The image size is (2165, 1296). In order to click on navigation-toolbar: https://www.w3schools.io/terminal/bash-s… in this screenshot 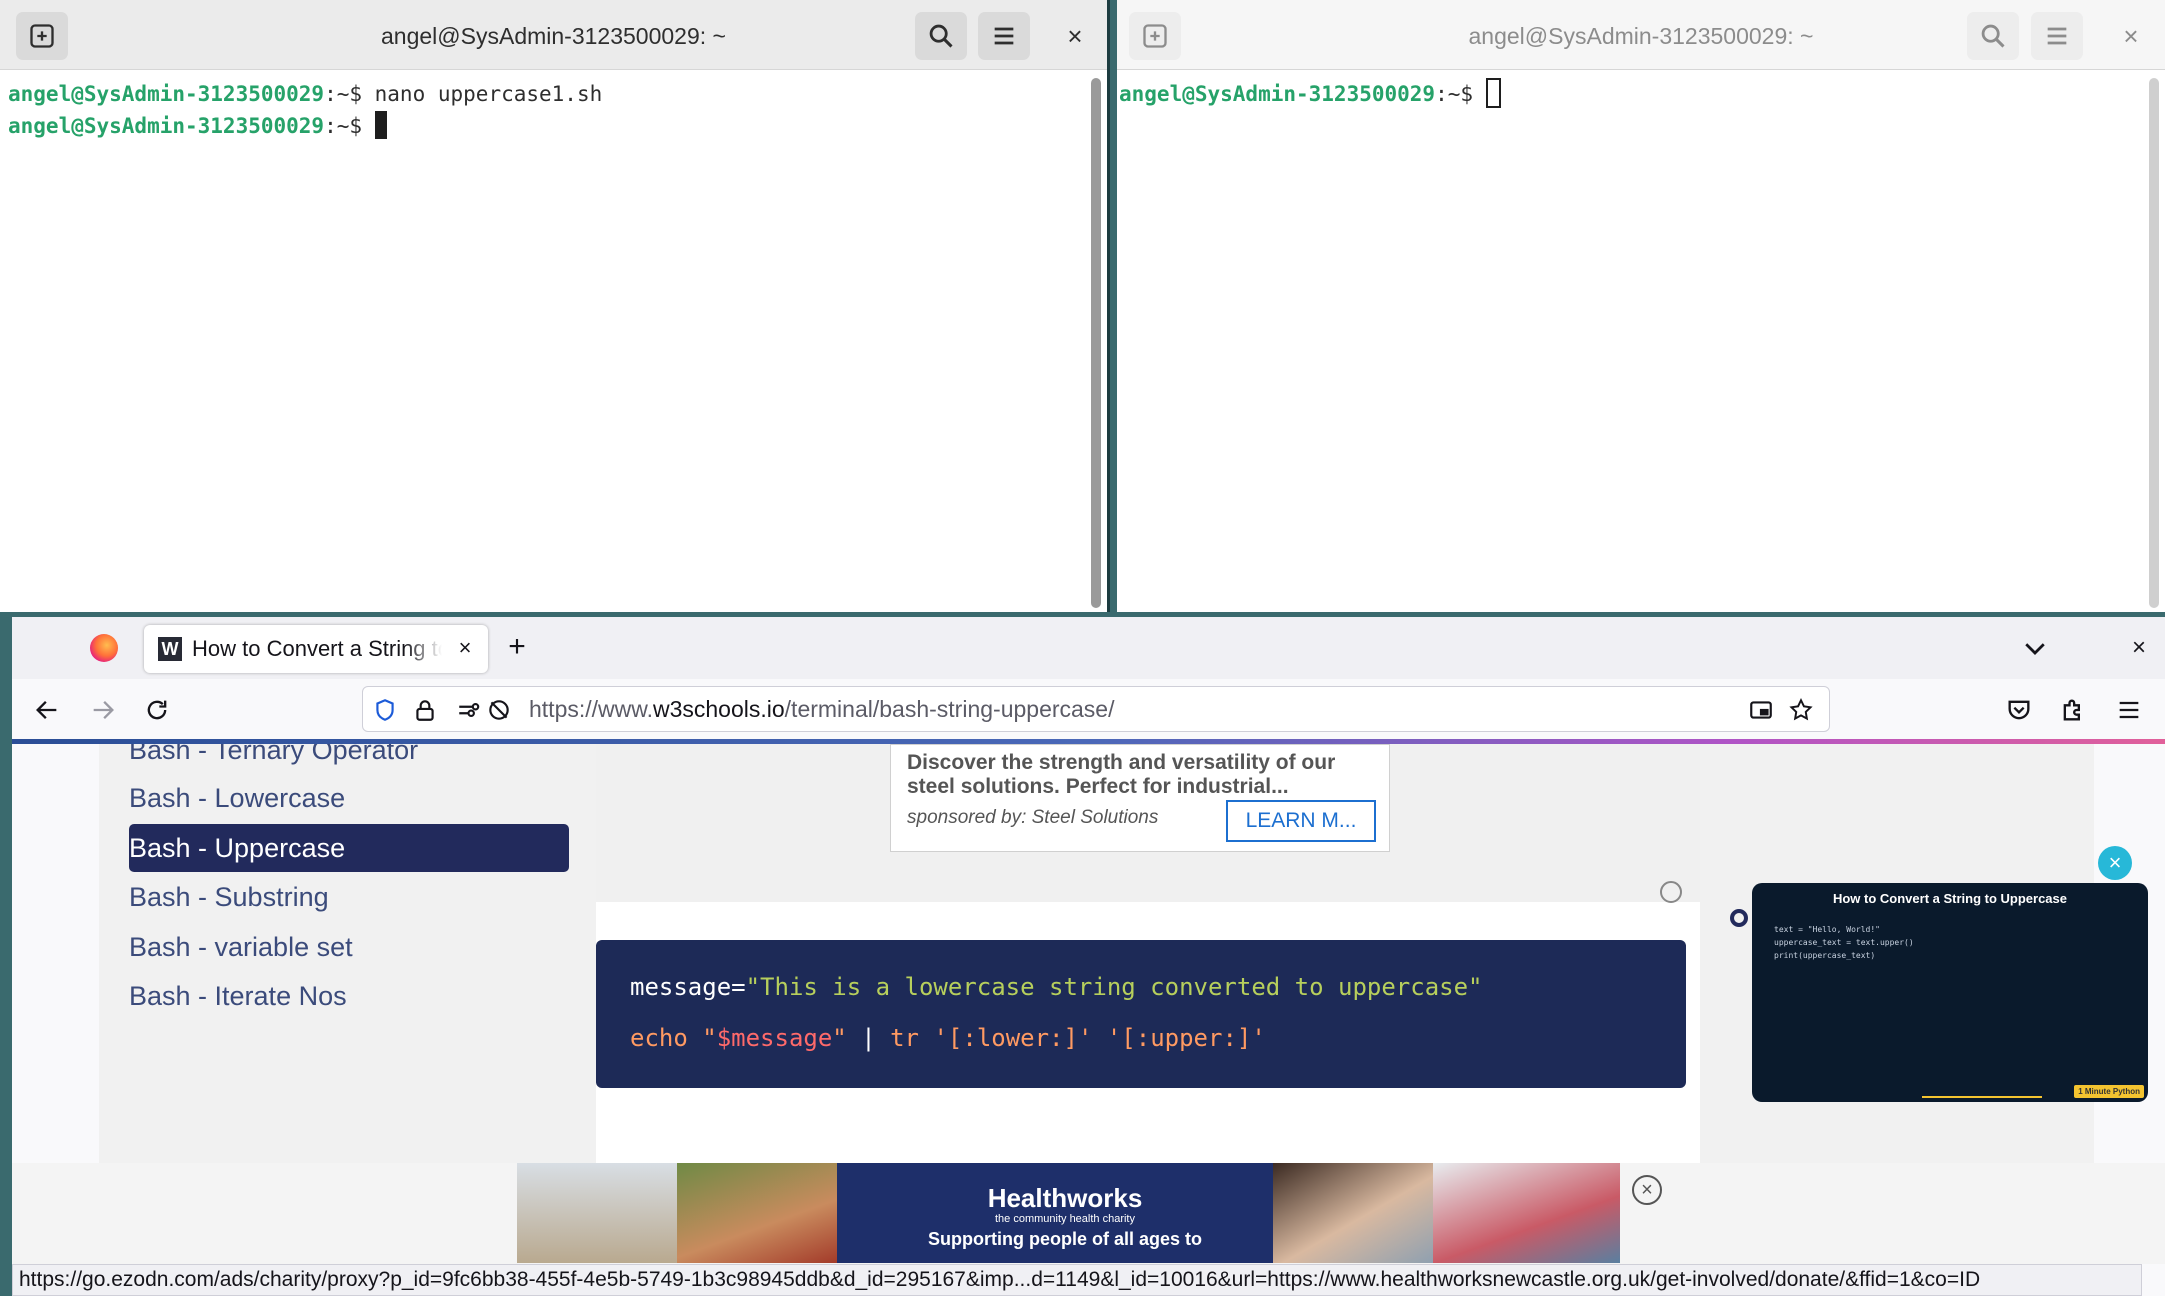, I will do `click(1088, 709)`.